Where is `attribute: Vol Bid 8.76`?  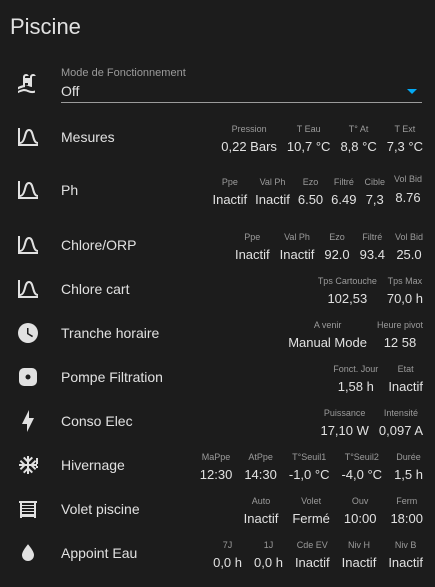
attribute: Vol Bid 8.76 is located at coordinates (408, 189).